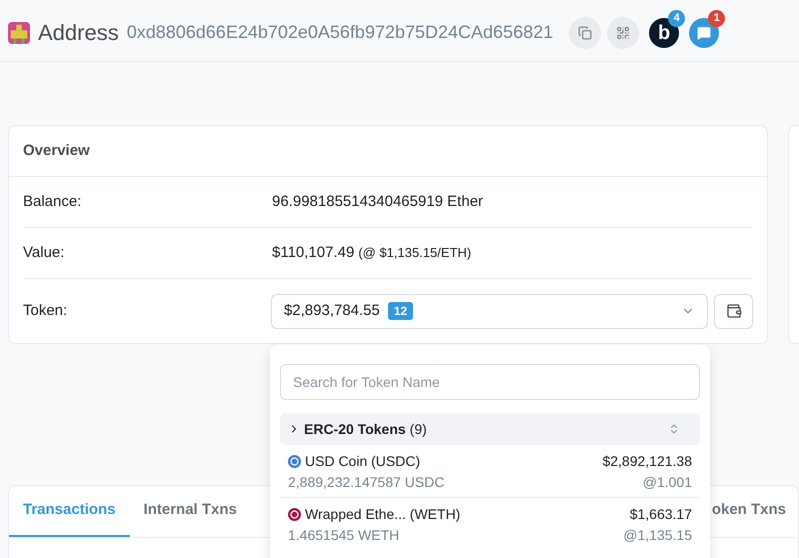  Describe the element at coordinates (362, 461) in the screenshot. I see `token-name: USD Coin (USDC)` at that location.